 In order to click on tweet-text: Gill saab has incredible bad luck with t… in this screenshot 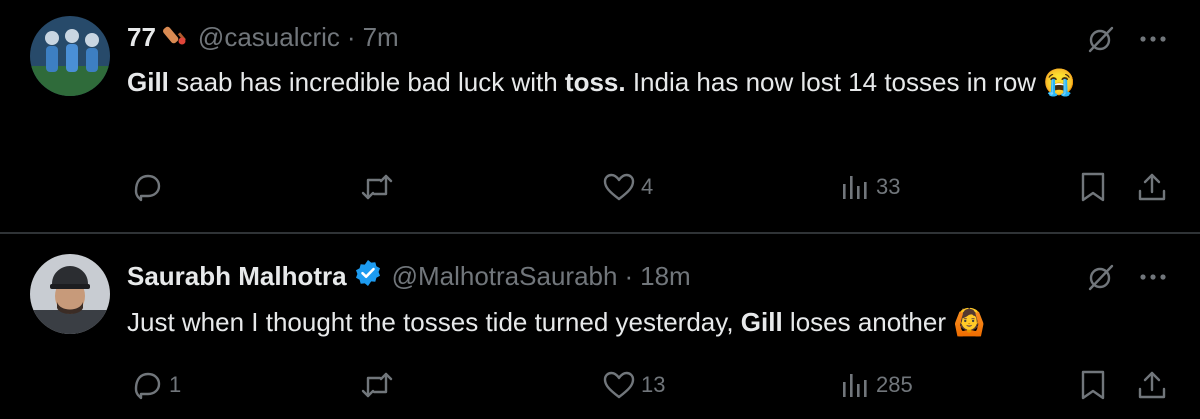, I will do `click(647, 82)`.